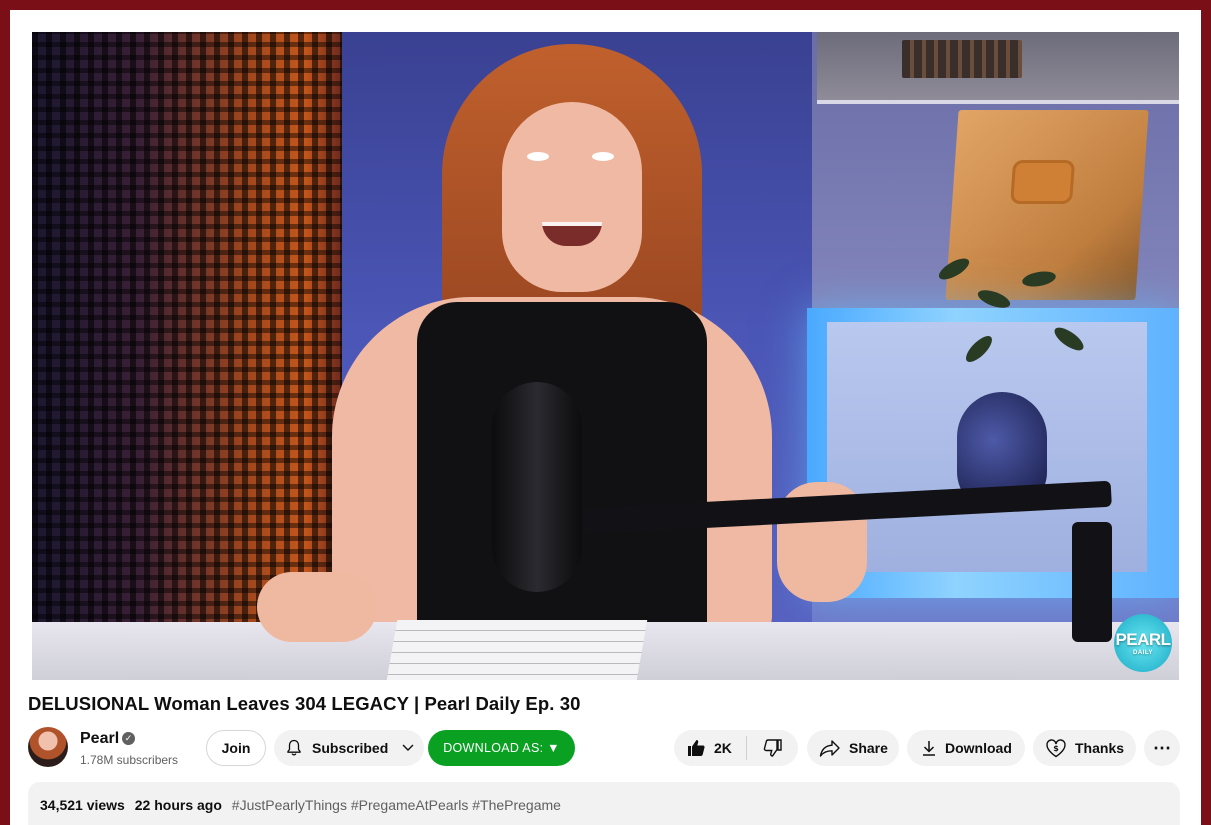 The width and height of the screenshot is (1211, 825). Describe the element at coordinates (1100, 748) in the screenshot. I see `thanks-label: Thanks` at that location.